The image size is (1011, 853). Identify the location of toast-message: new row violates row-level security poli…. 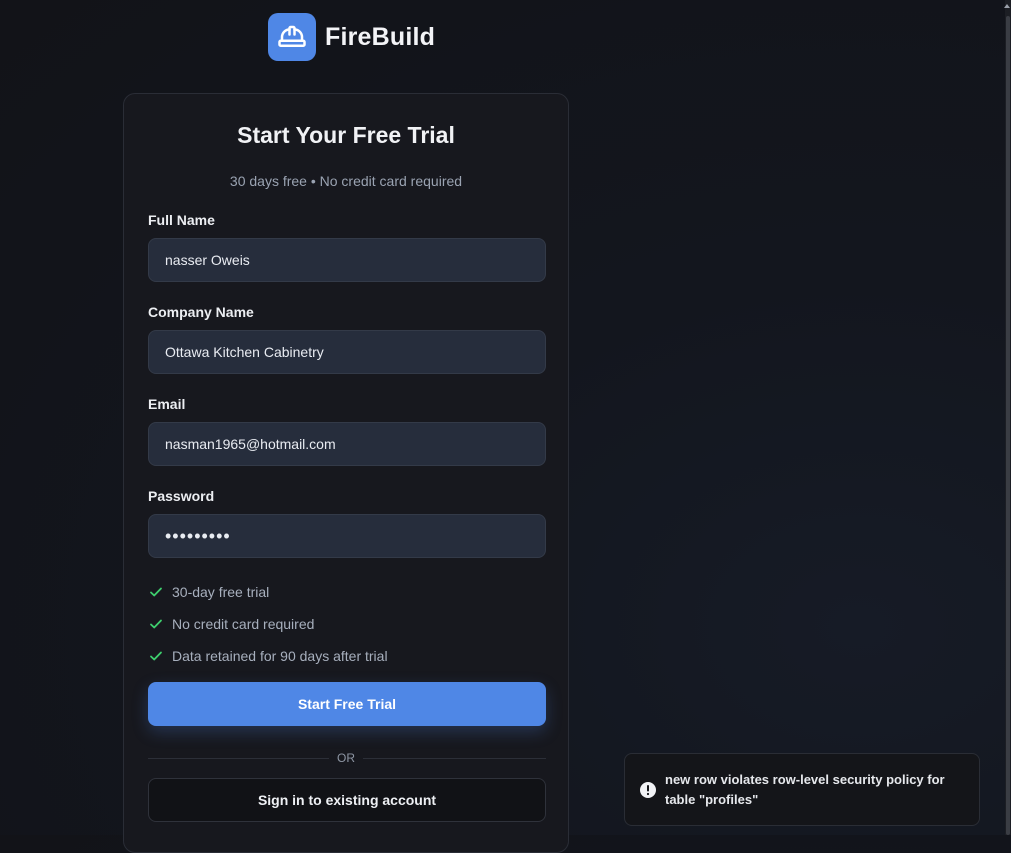
(805, 789).